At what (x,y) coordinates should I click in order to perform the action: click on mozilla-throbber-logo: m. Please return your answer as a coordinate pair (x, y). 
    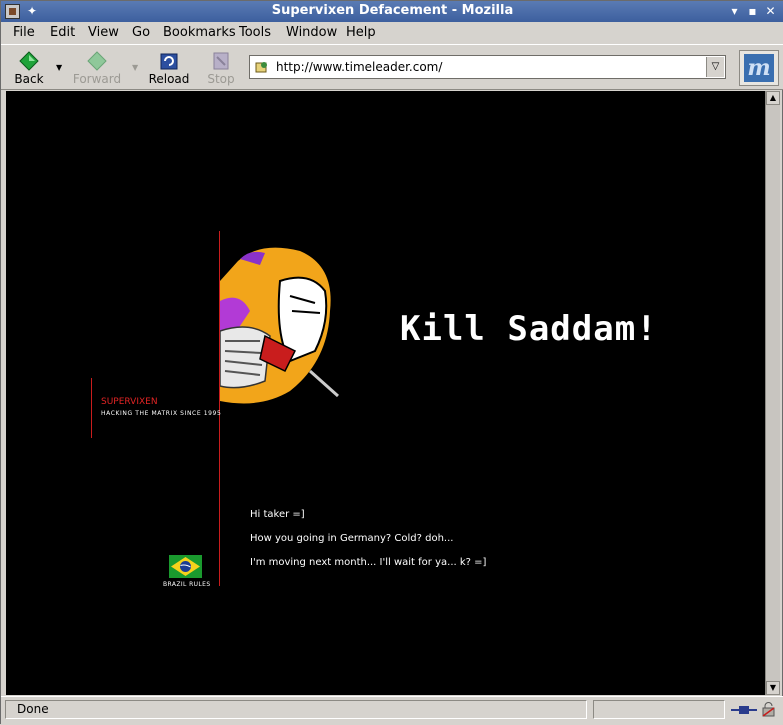
    Looking at the image, I should click on (759, 68).